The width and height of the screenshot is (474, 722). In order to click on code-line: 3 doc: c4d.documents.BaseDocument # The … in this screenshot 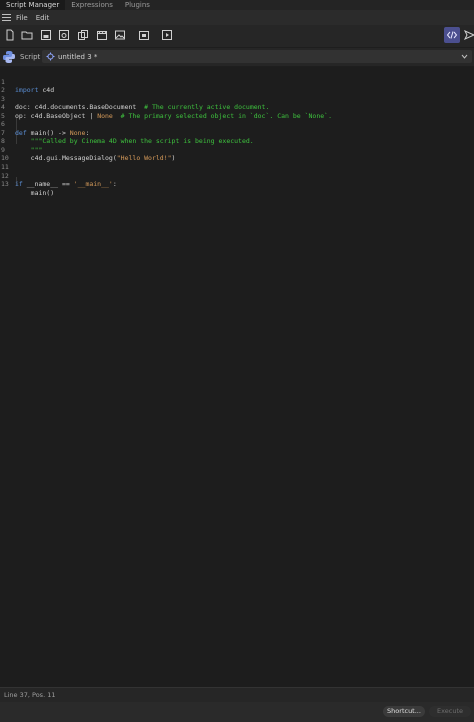, I will do `click(134, 99)`.